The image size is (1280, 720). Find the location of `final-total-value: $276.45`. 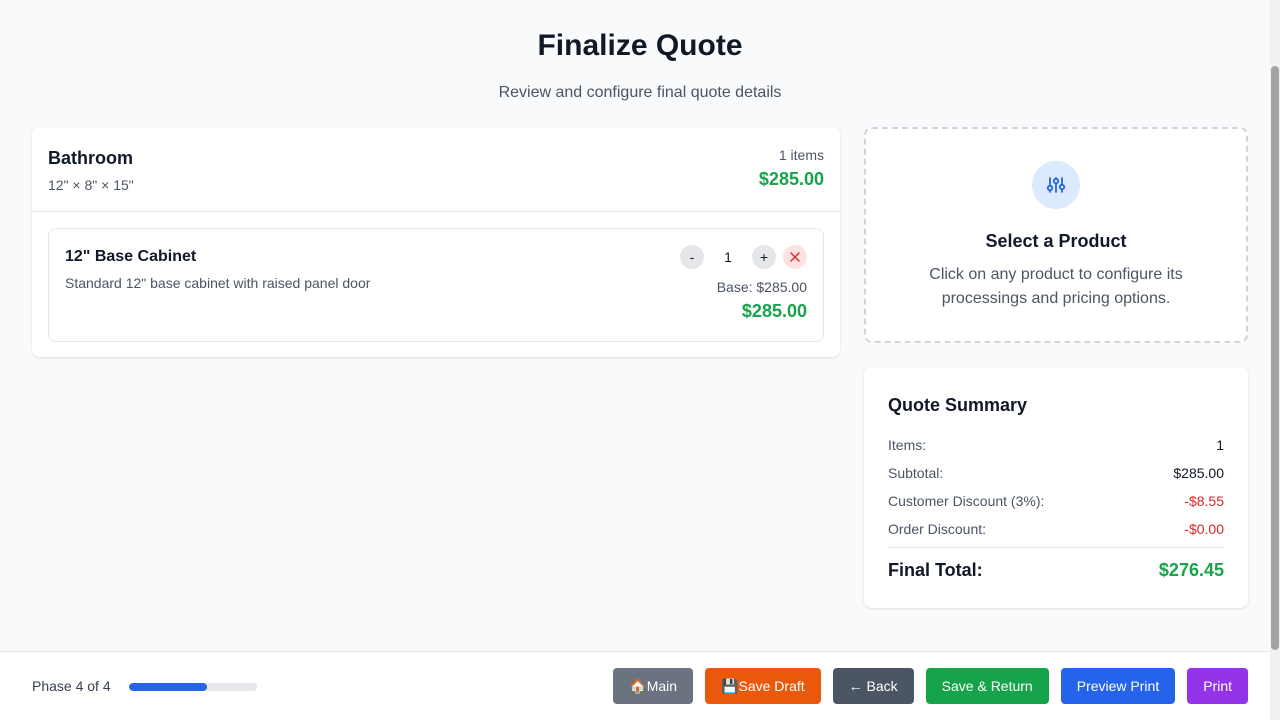

final-total-value: $276.45 is located at coordinates (1191, 570).